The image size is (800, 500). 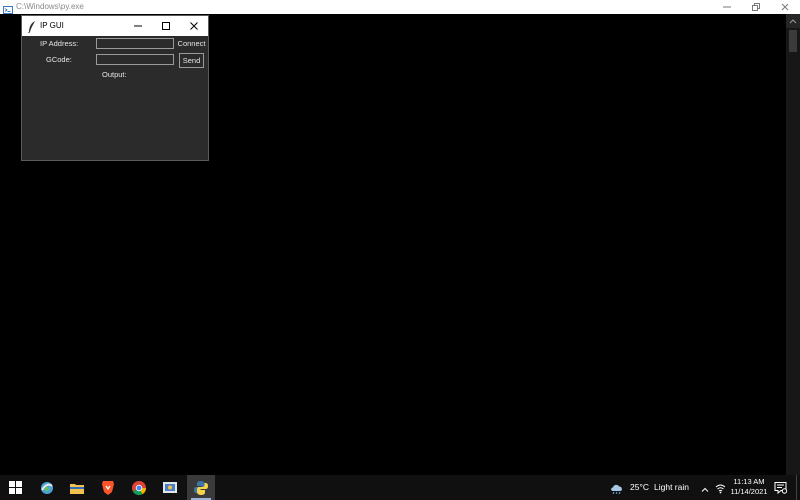 What do you see at coordinates (720, 487) in the screenshot?
I see `wifi-icon` at bounding box center [720, 487].